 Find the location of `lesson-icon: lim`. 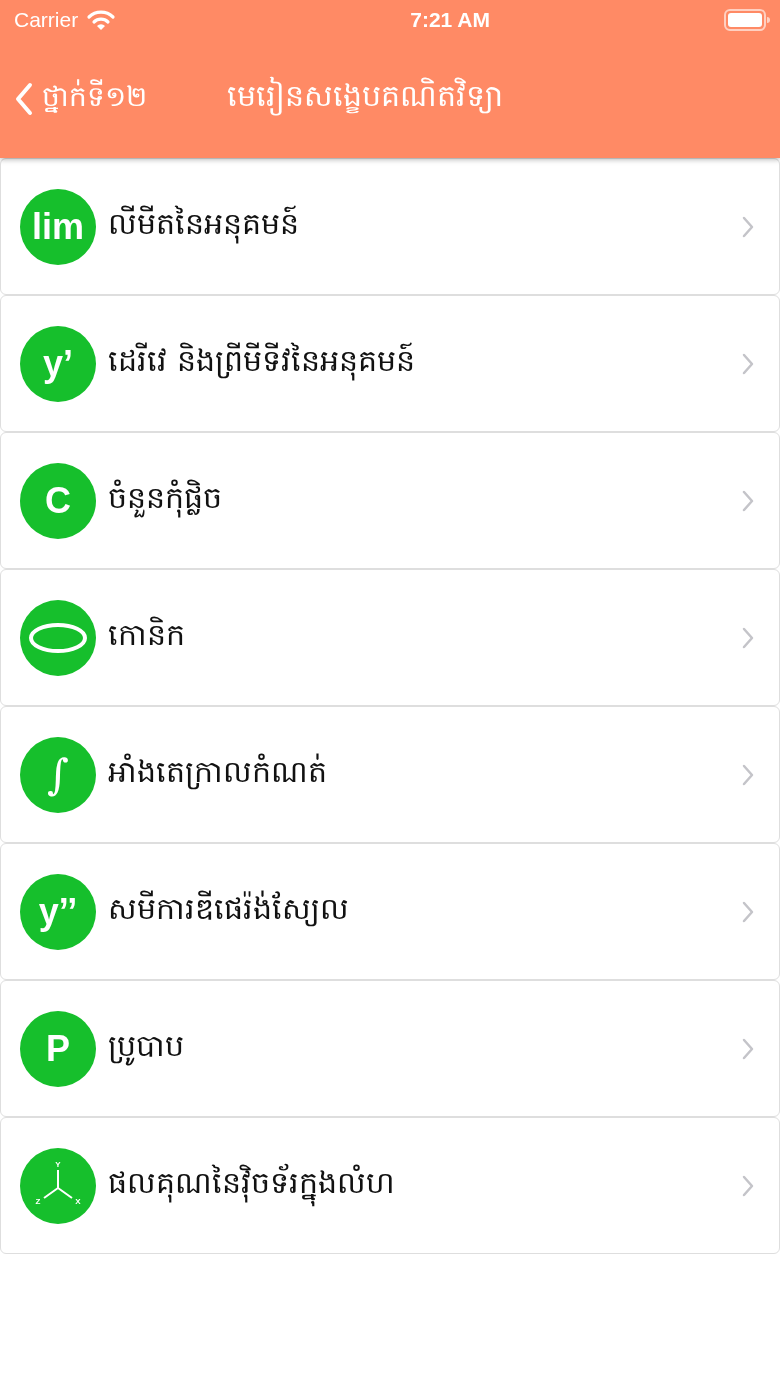

lesson-icon: lim is located at coordinates (58, 226).